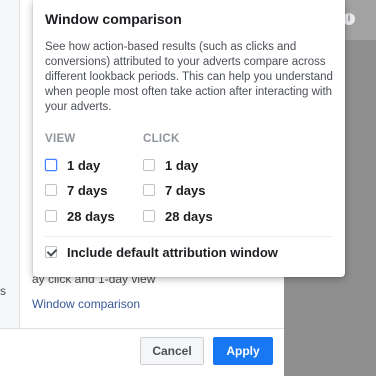 This screenshot has height=376, width=376. I want to click on view-1-day-label: 1 day, so click(84, 165).